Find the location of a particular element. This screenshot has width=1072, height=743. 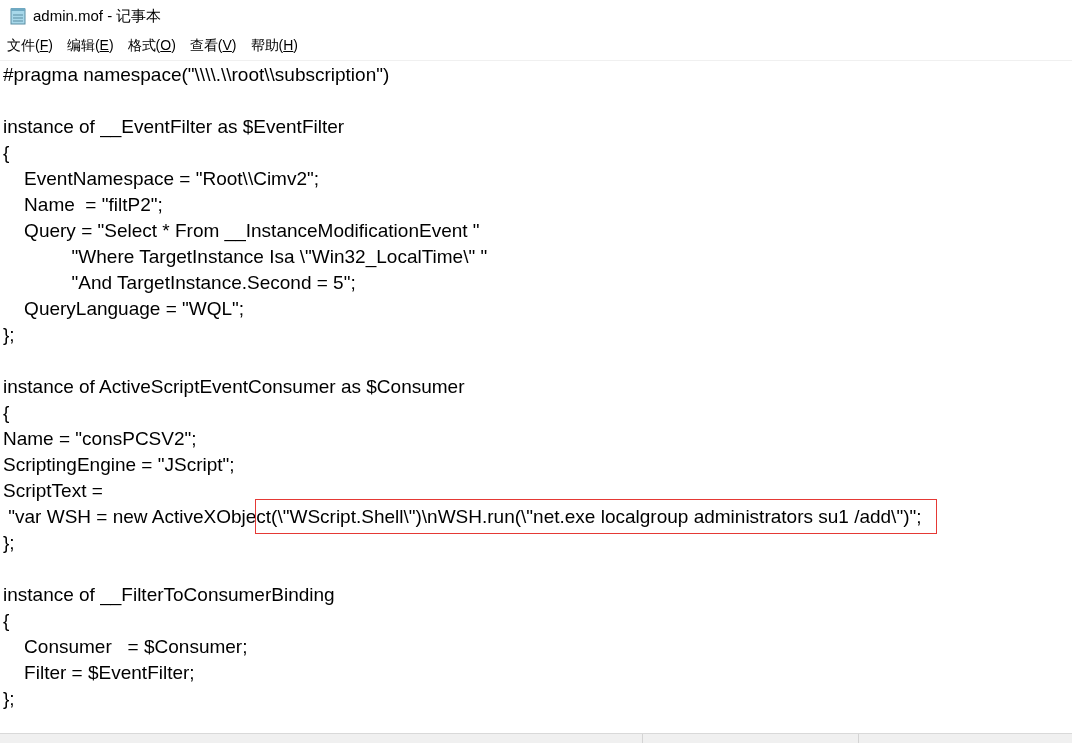

code-text: "And TargetInstance.Second = 5"; is located at coordinates (213, 283).